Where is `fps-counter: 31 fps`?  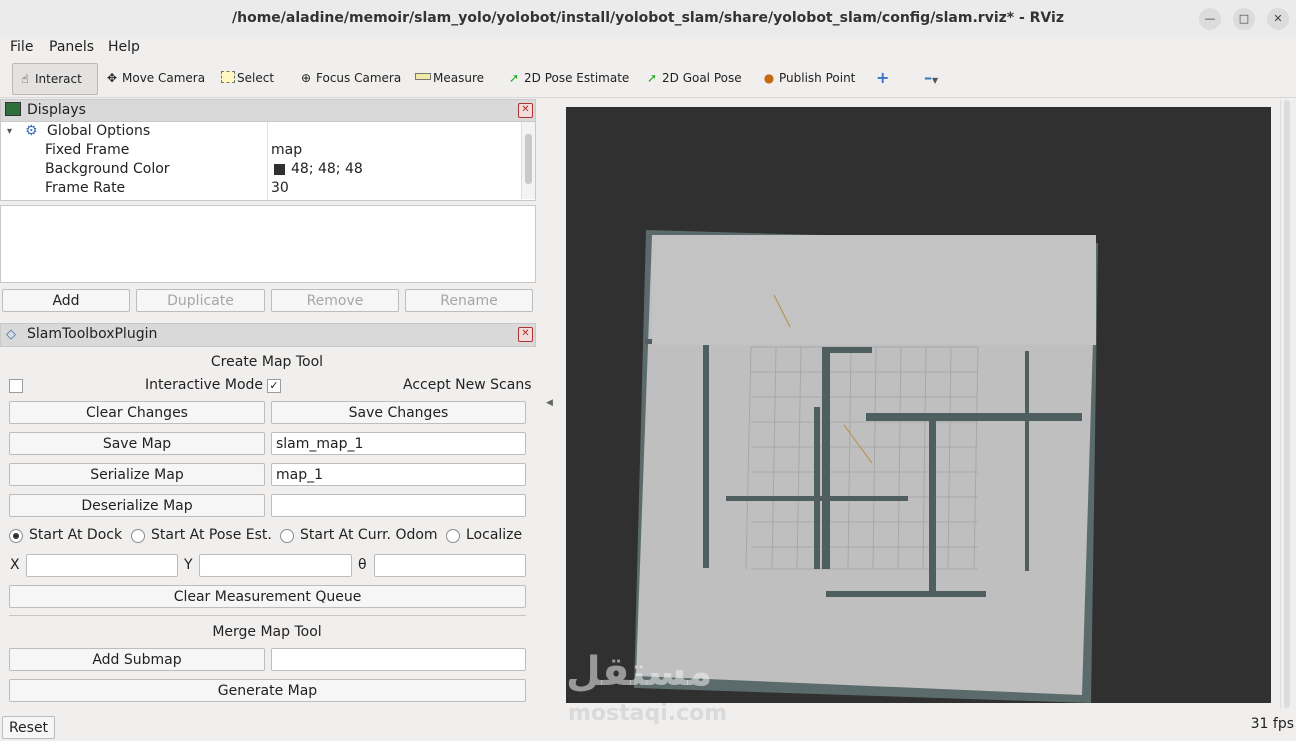
fps-counter: 31 fps is located at coordinates (1272, 724).